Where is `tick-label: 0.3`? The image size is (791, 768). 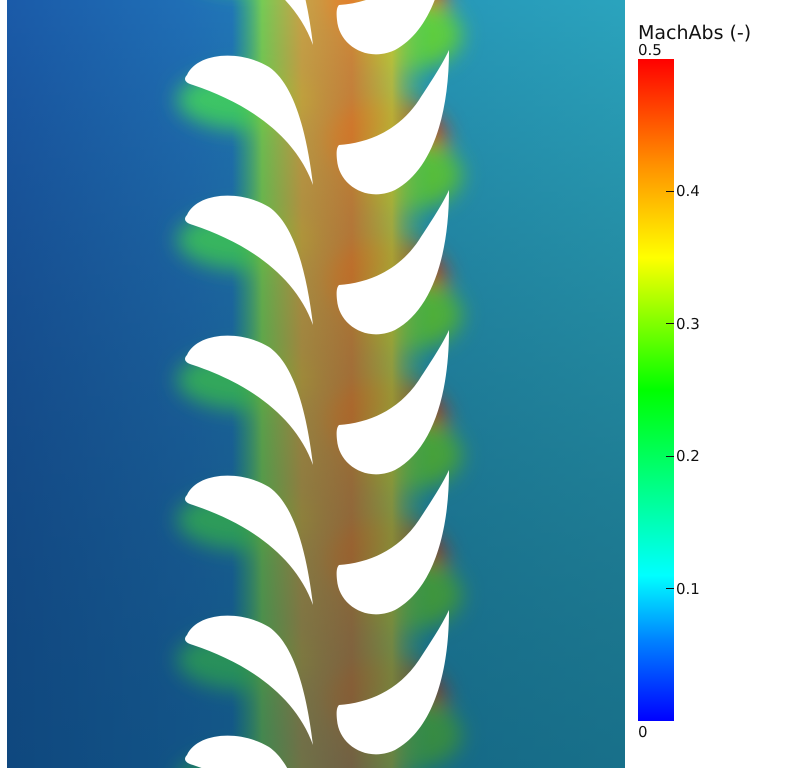 tick-label: 0.3 is located at coordinates (687, 323).